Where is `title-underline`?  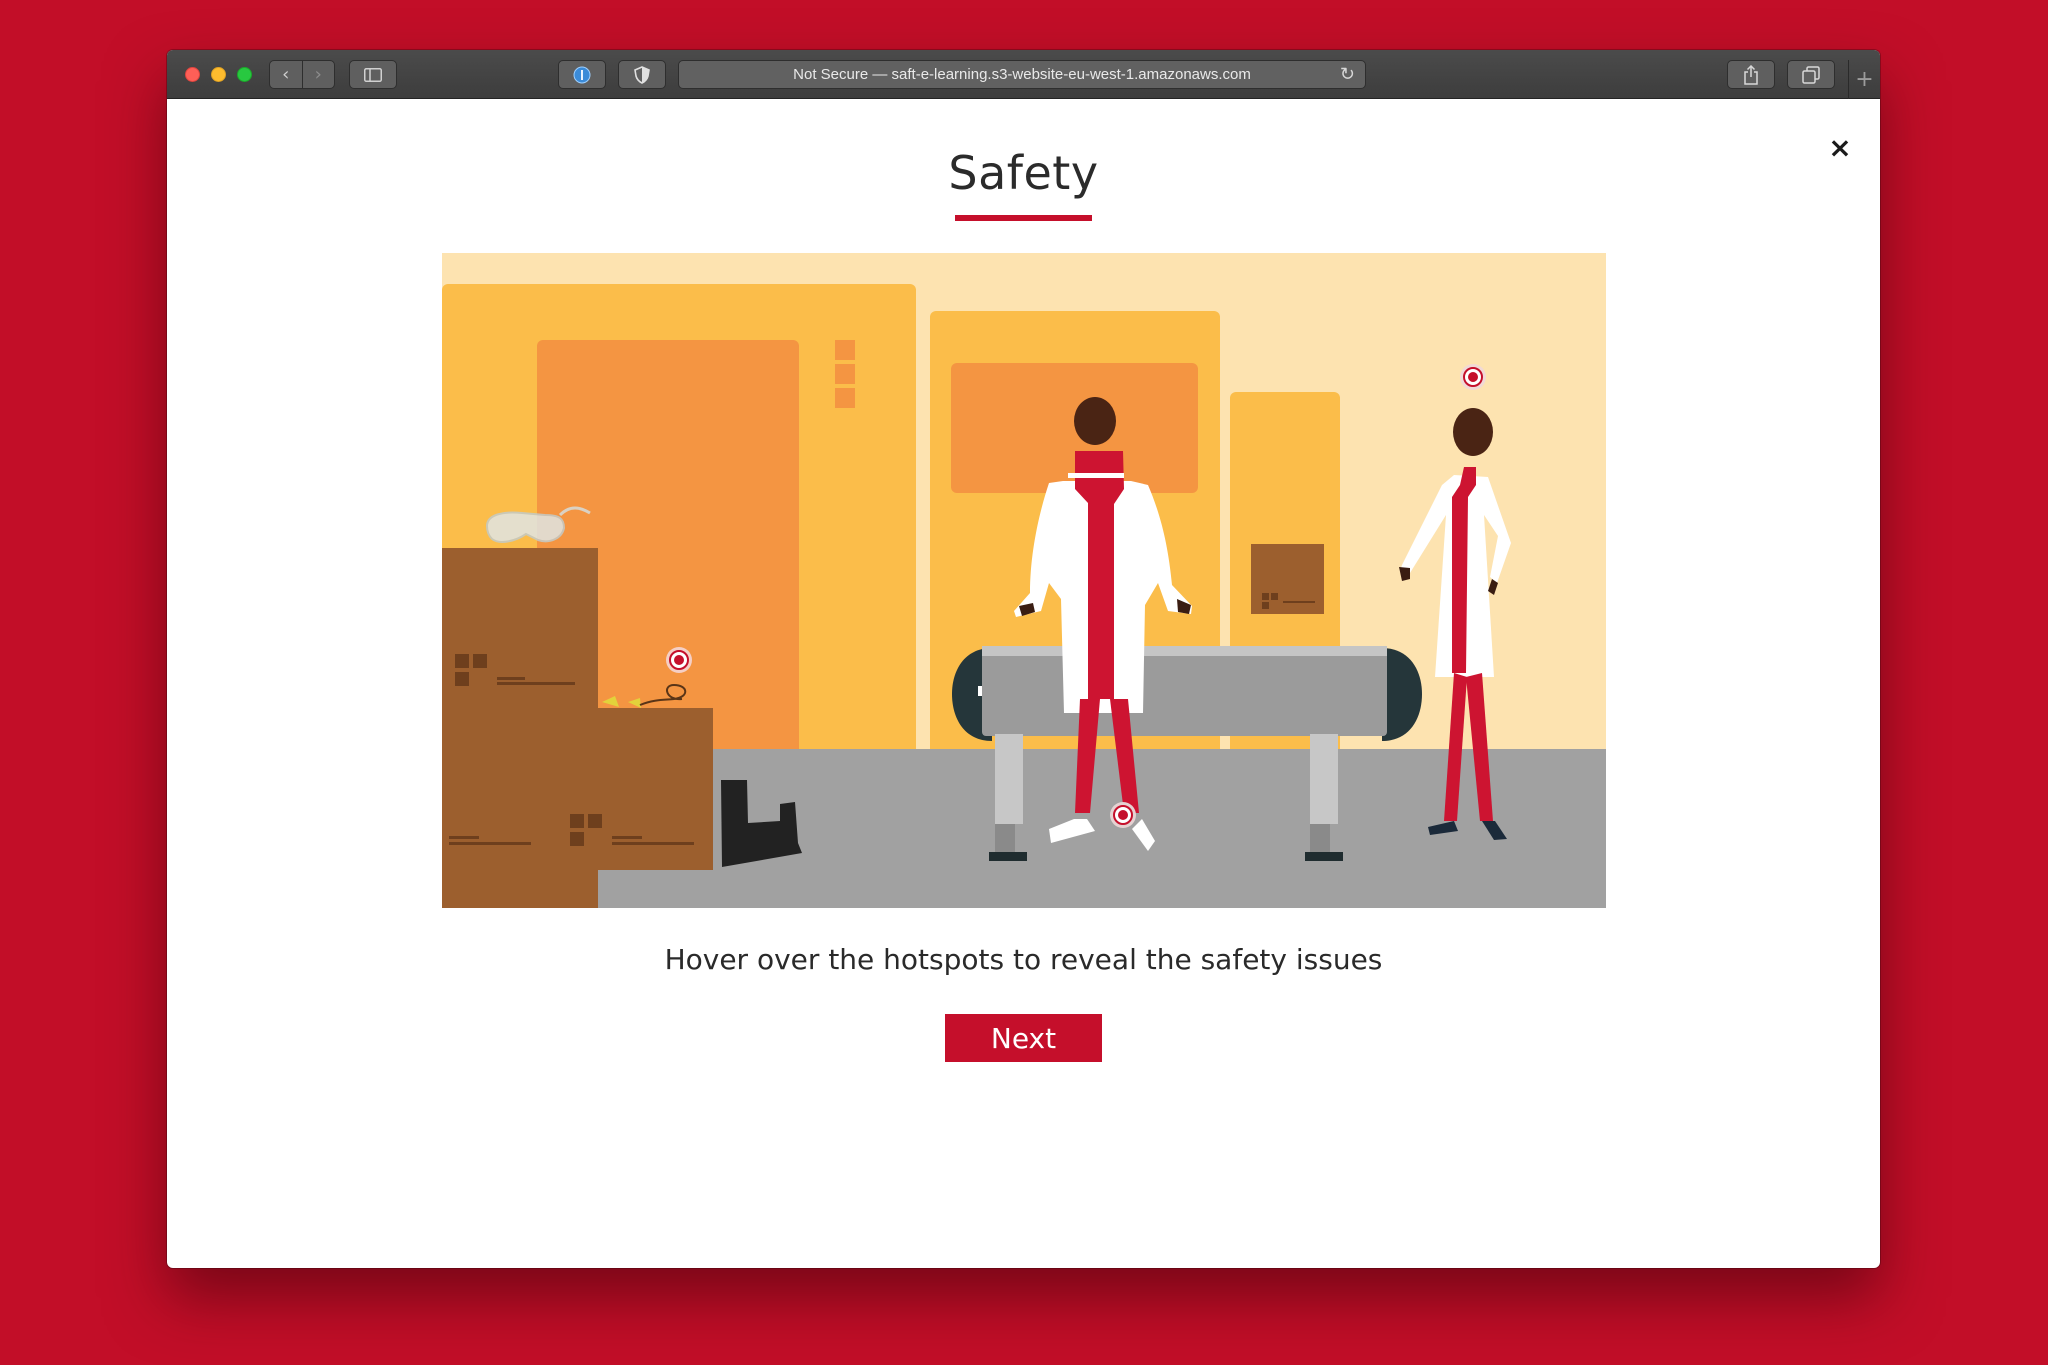
title-underline is located at coordinates (1023, 218).